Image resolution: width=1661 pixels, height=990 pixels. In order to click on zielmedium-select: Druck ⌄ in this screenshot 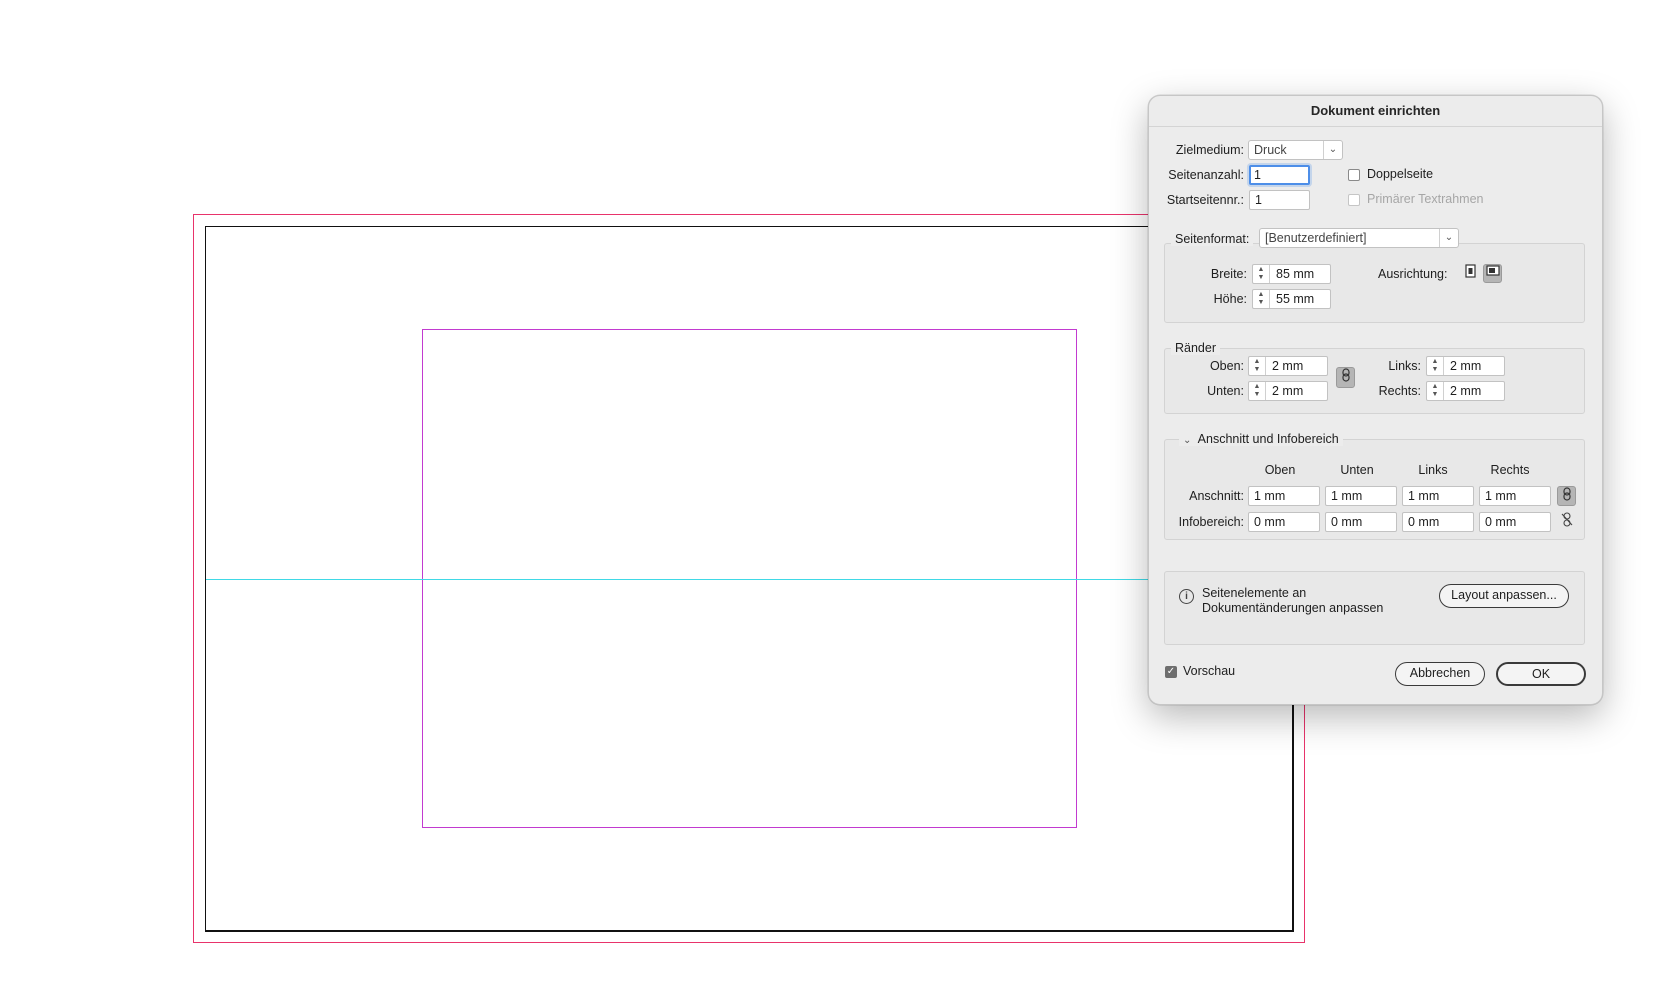, I will do `click(1295, 150)`.